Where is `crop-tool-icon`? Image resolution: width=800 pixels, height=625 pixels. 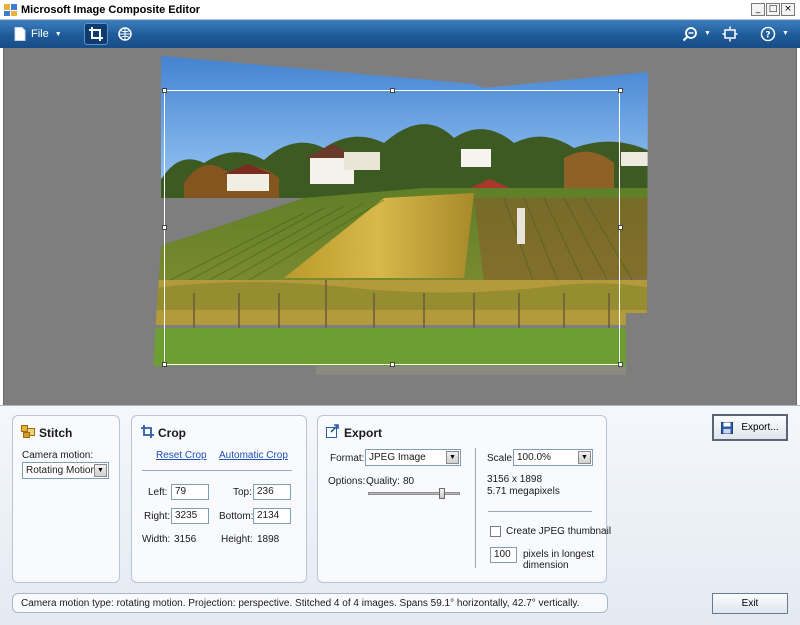 crop-tool-icon is located at coordinates (96, 34).